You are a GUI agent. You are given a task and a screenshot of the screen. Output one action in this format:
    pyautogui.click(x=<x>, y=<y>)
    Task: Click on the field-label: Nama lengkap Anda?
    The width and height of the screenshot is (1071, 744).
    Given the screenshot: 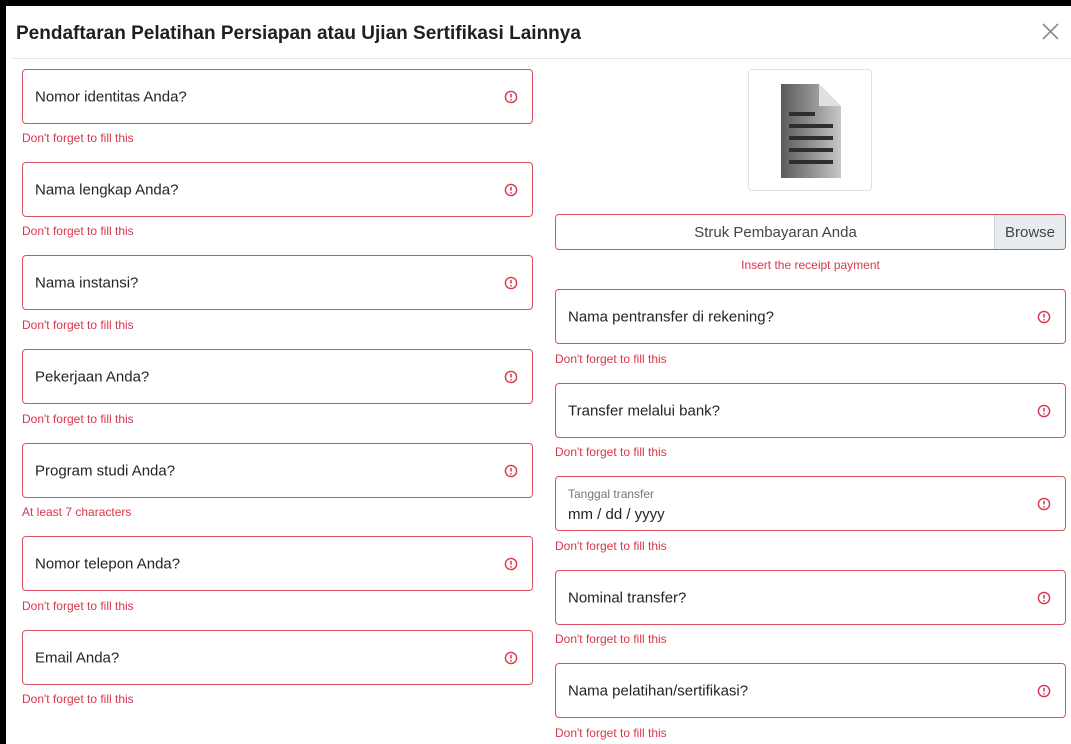 What is the action you would take?
    pyautogui.click(x=107, y=189)
    